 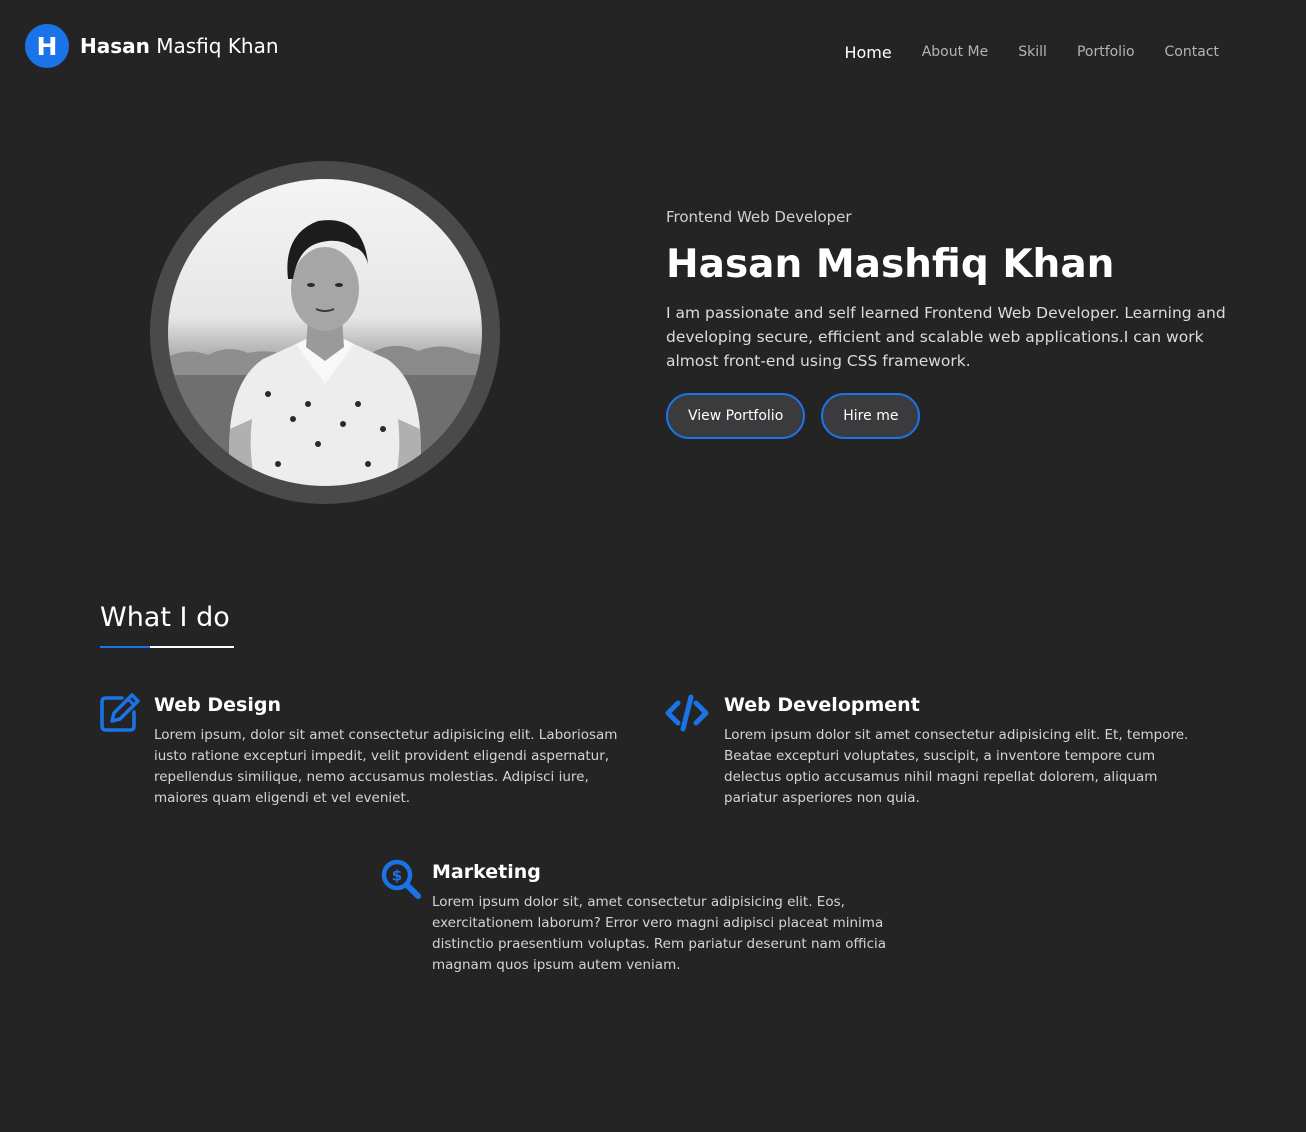 What do you see at coordinates (867, 52) in the screenshot?
I see `nav-home: Home` at bounding box center [867, 52].